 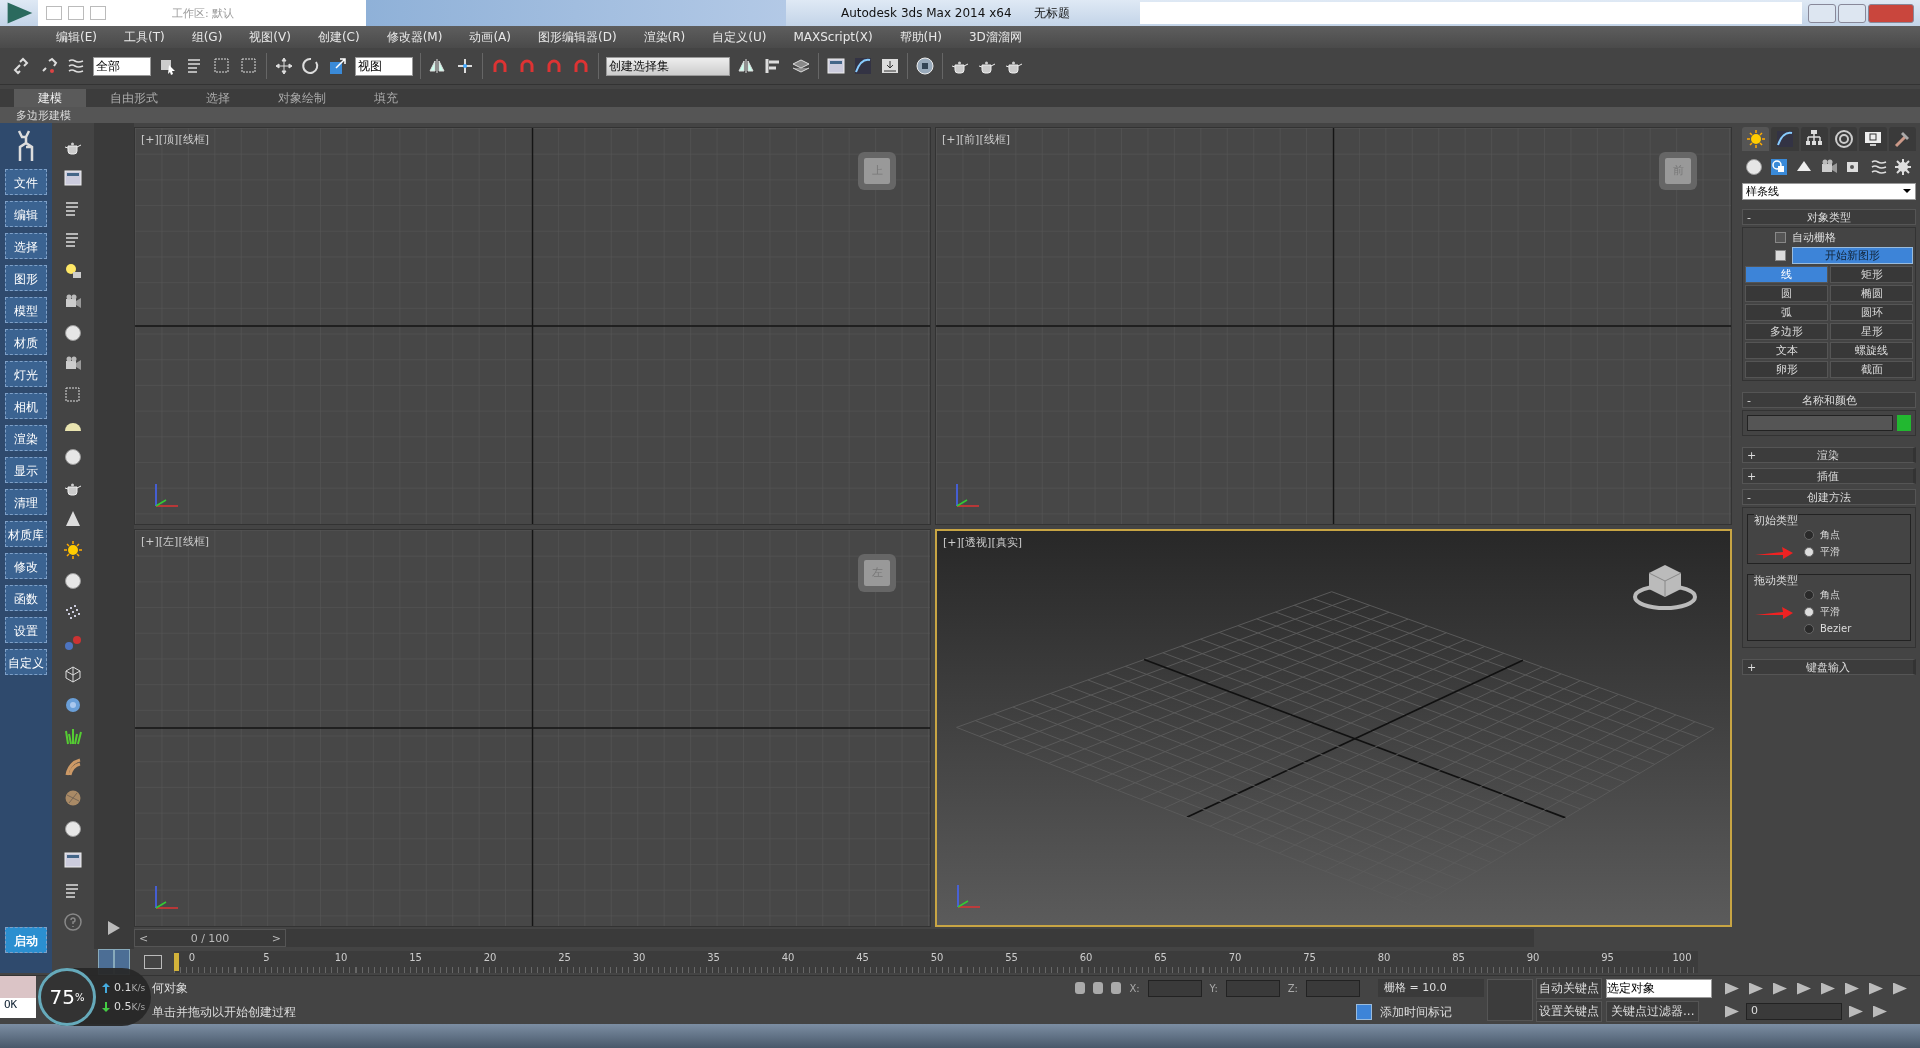 I want to click on ribbon-tab: 对象绘制, so click(x=302, y=98).